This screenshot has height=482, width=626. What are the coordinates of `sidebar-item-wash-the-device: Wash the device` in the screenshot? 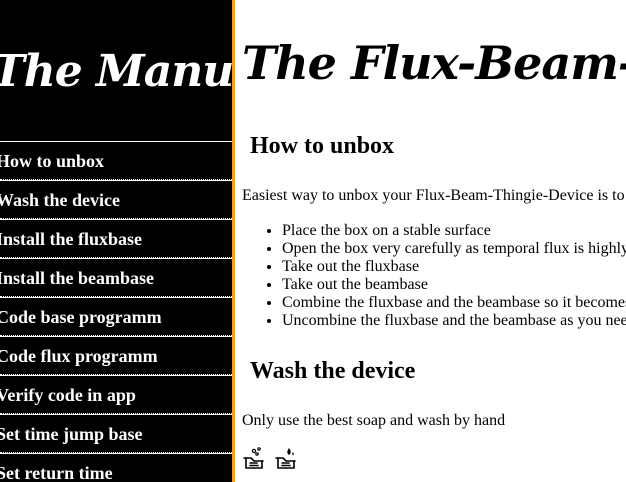 It's located at (116, 199).